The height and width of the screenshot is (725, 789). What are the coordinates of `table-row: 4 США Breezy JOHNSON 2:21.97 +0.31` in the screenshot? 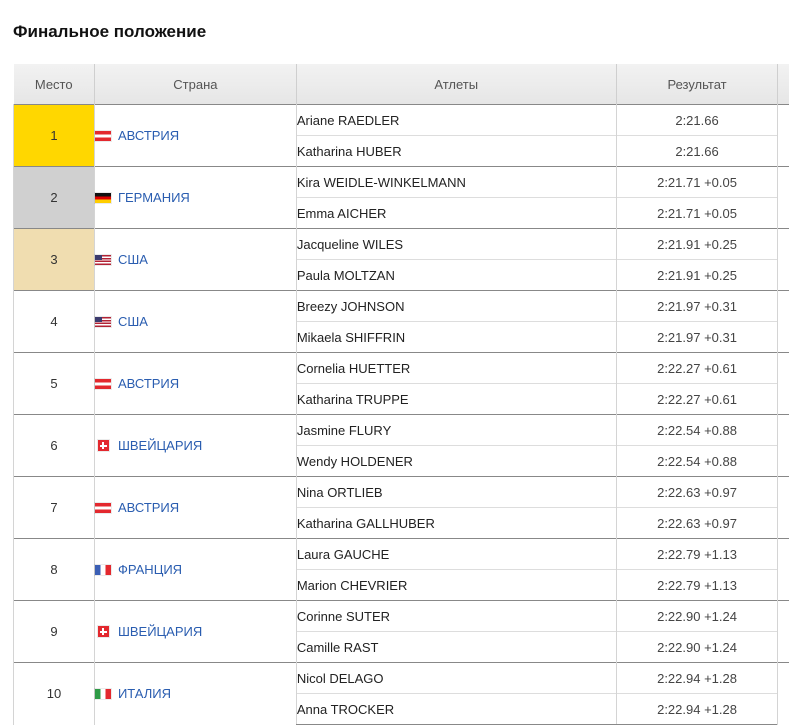 It's located at (401, 321).